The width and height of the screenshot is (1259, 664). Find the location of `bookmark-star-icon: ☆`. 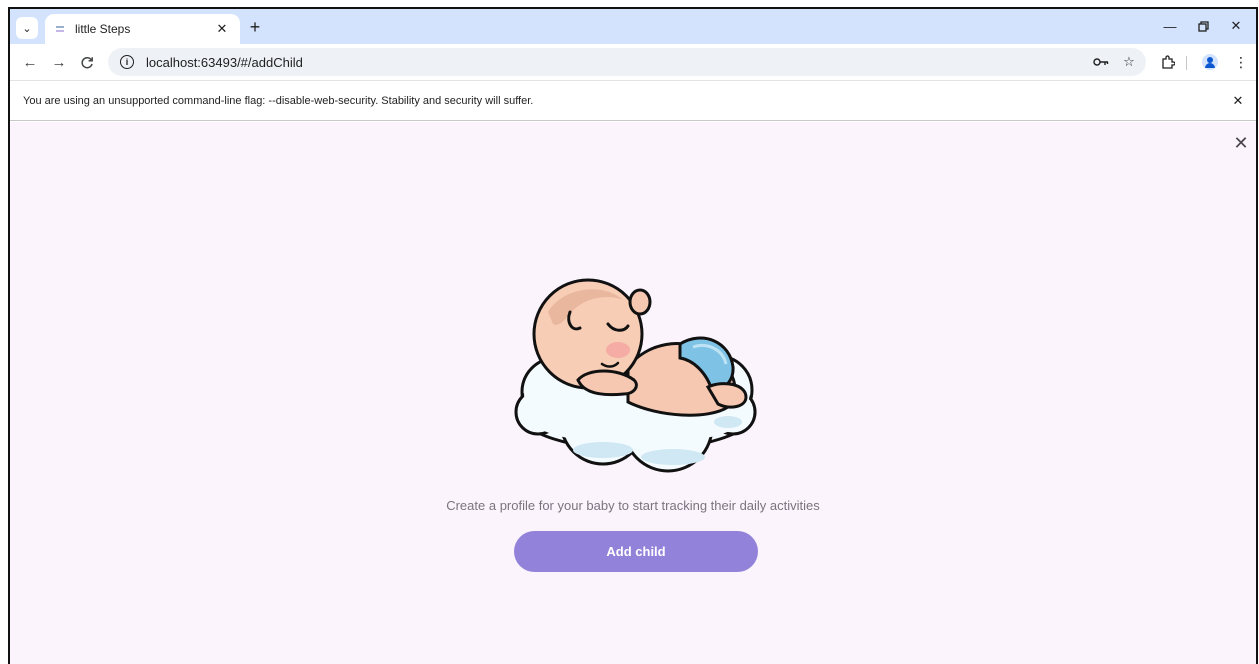

bookmark-star-icon: ☆ is located at coordinates (1129, 62).